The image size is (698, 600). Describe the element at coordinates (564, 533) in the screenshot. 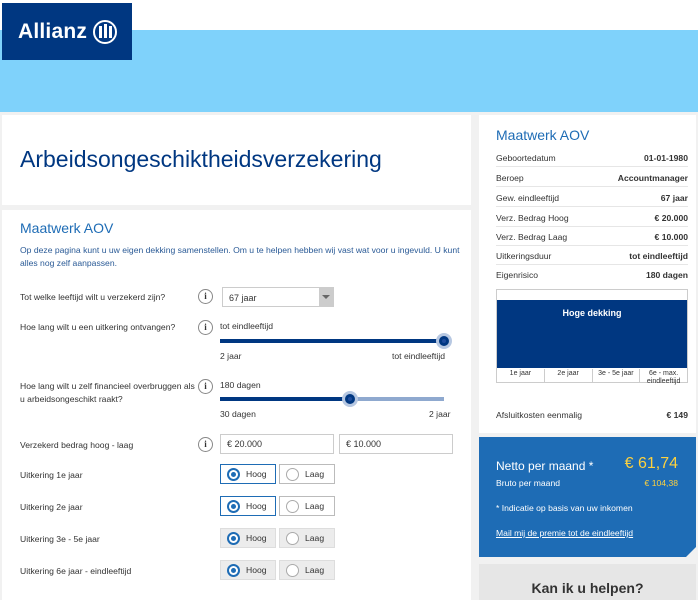

I see `mail-premium-link: Mail mij de premie tot de eindleeftijd` at that location.